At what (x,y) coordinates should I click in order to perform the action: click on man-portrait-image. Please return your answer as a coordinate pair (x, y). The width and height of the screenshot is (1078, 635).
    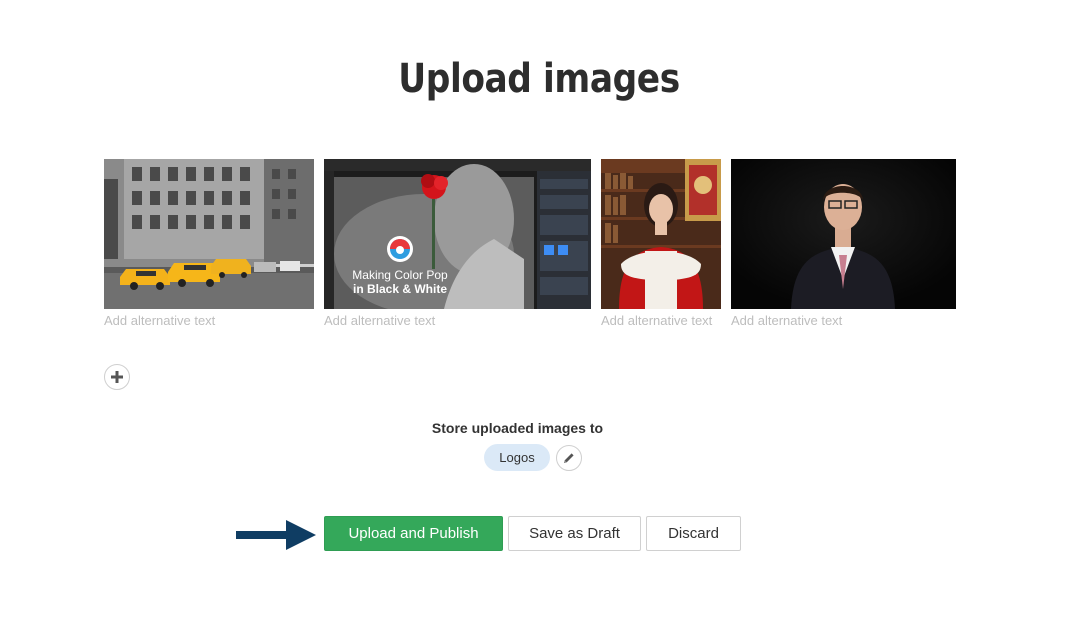
    Looking at the image, I should click on (843, 234).